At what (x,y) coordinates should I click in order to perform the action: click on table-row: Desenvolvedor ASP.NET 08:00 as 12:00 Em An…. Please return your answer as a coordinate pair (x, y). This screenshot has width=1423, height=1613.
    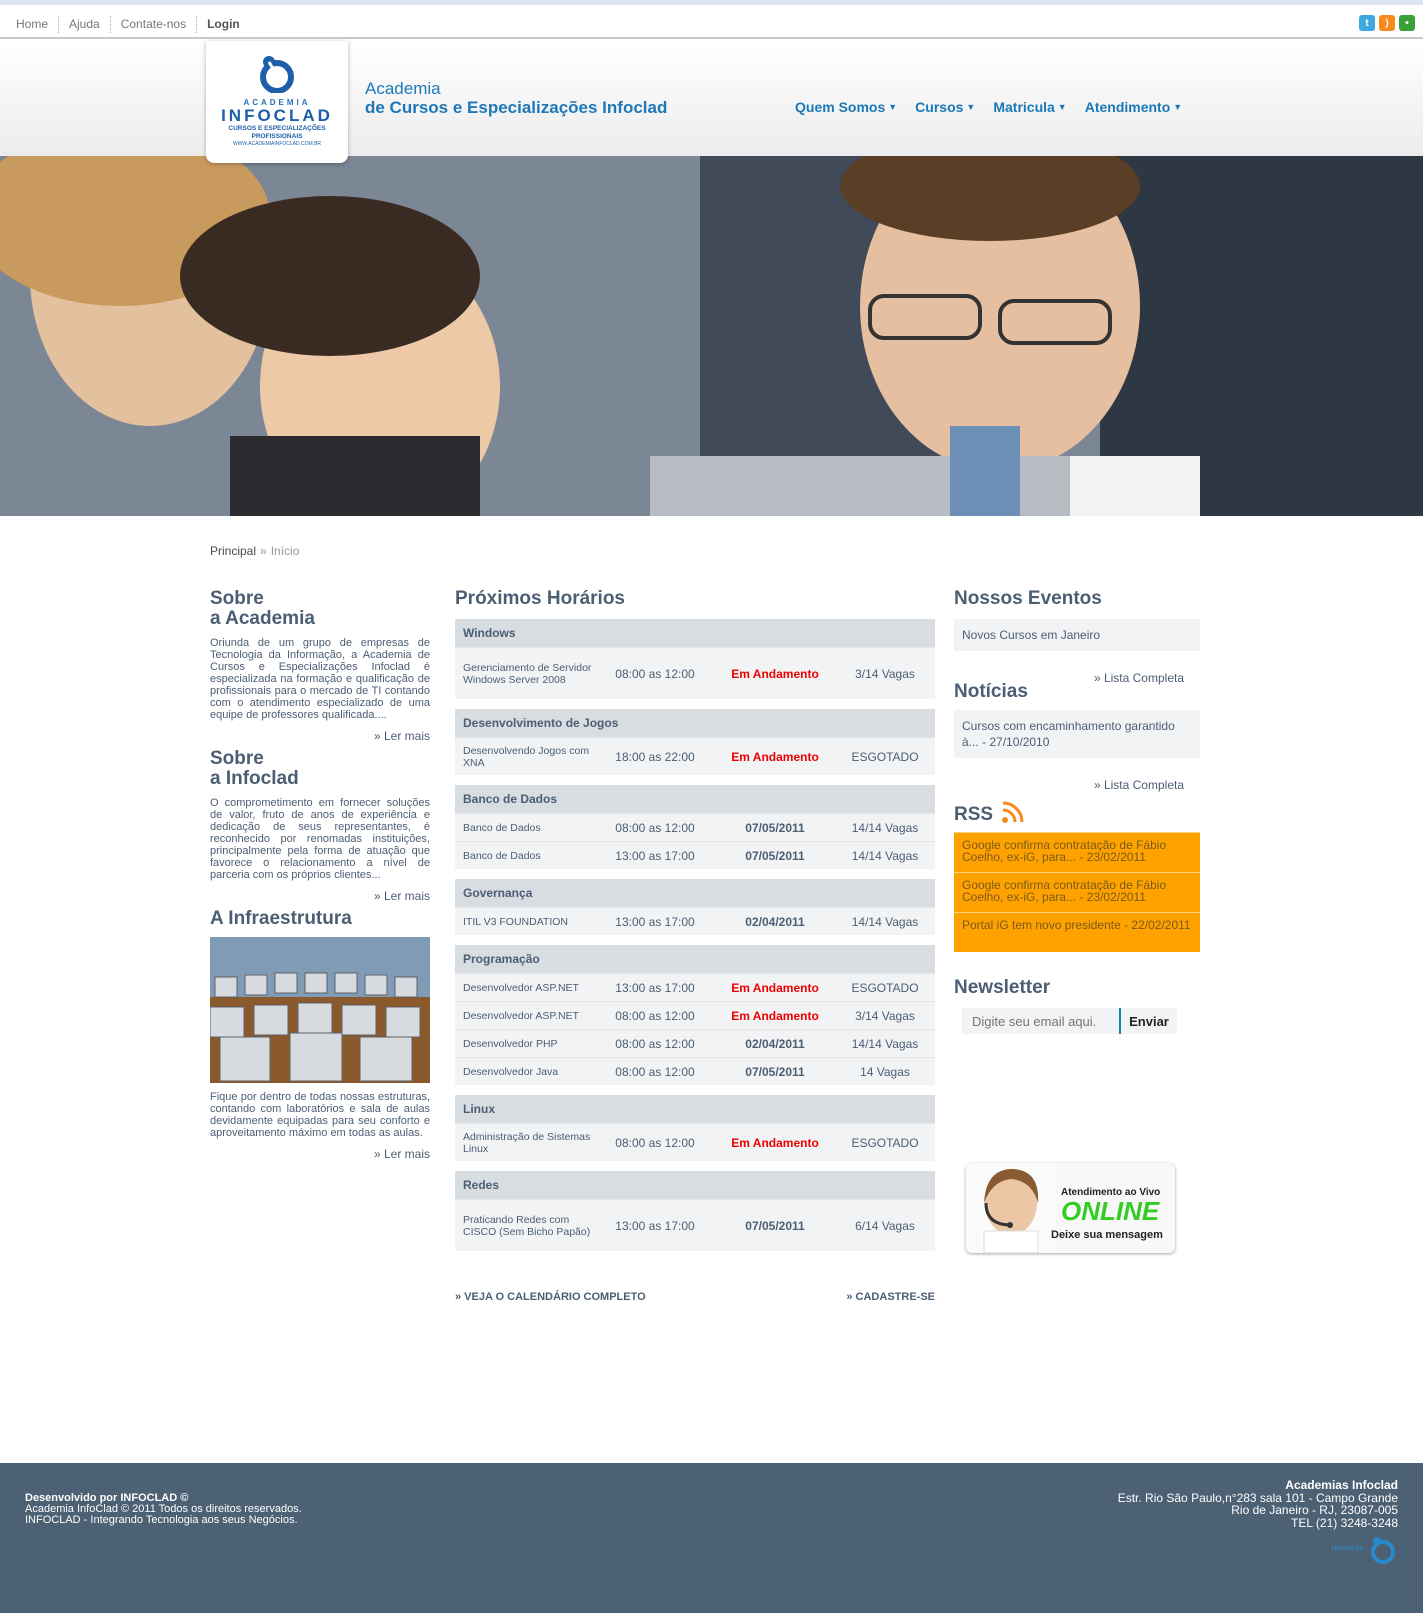
    Looking at the image, I should click on (695, 1015).